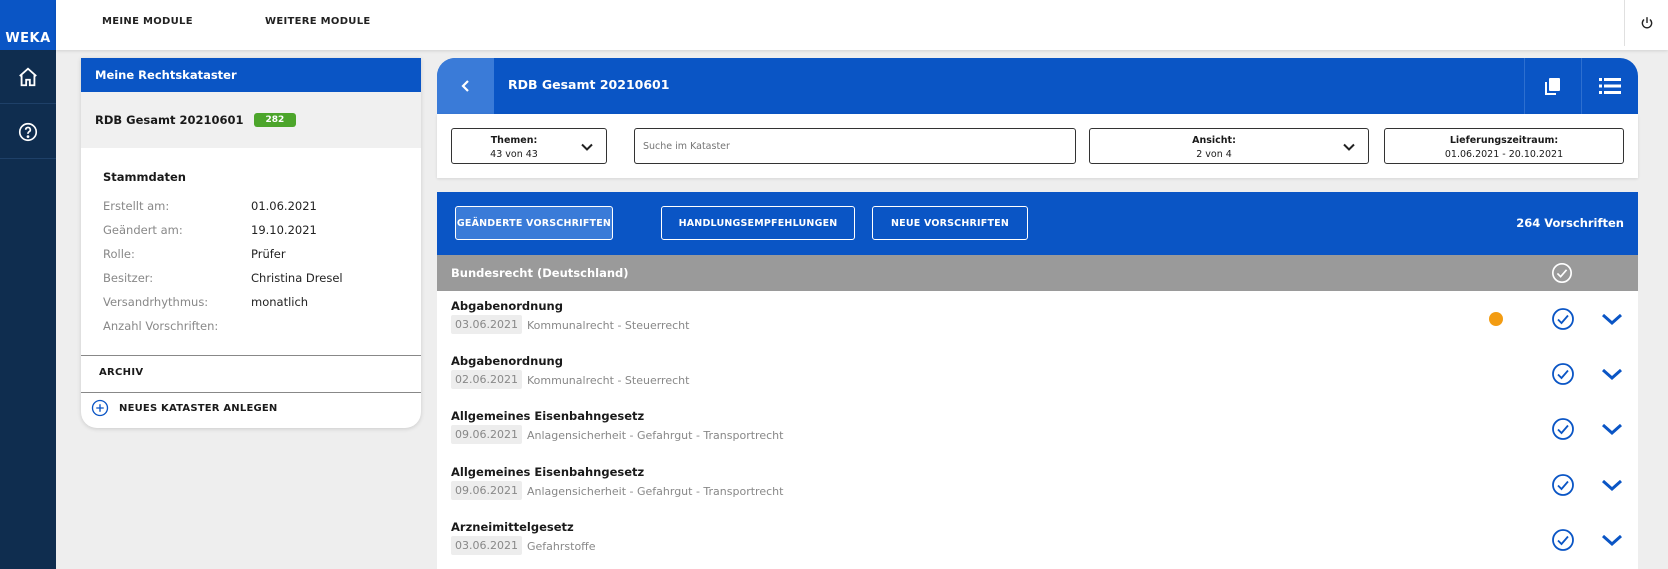  What do you see at coordinates (1504, 140) in the screenshot?
I see `lieferung-label: Lieferungszeitraum:` at bounding box center [1504, 140].